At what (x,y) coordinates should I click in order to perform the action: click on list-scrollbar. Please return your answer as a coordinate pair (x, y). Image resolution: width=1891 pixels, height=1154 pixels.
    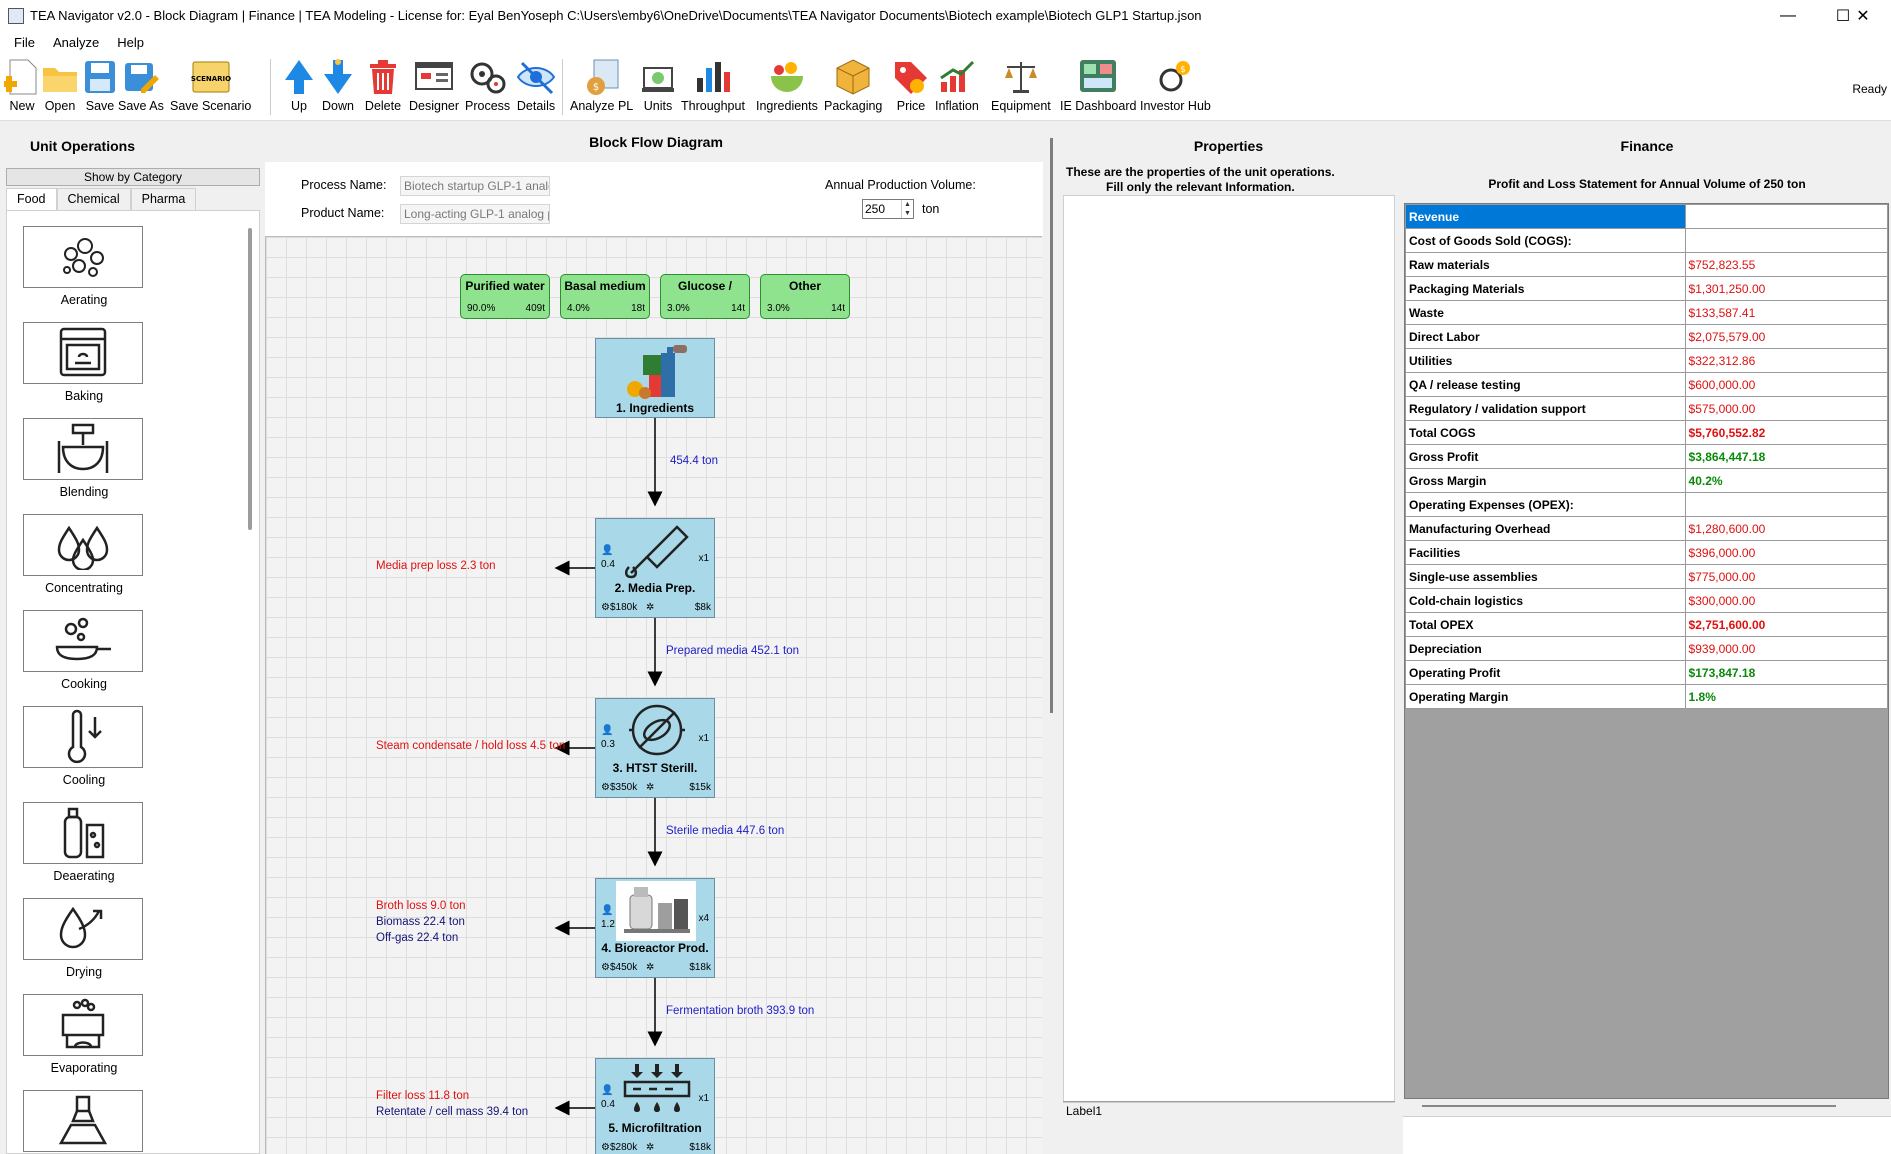
    Looking at the image, I should click on (250, 379).